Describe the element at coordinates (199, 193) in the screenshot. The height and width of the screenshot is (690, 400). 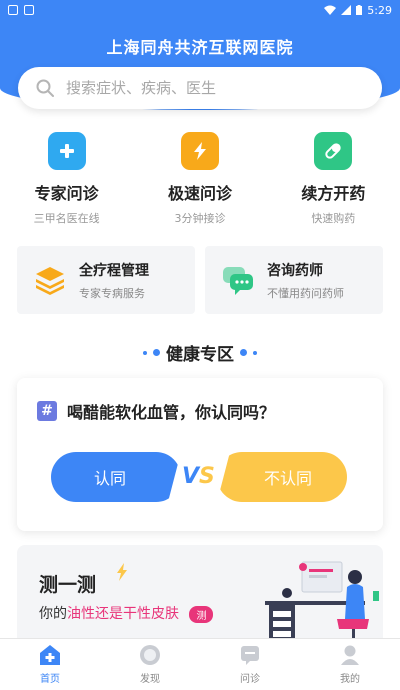
I see `service-title: 极速问诊` at that location.